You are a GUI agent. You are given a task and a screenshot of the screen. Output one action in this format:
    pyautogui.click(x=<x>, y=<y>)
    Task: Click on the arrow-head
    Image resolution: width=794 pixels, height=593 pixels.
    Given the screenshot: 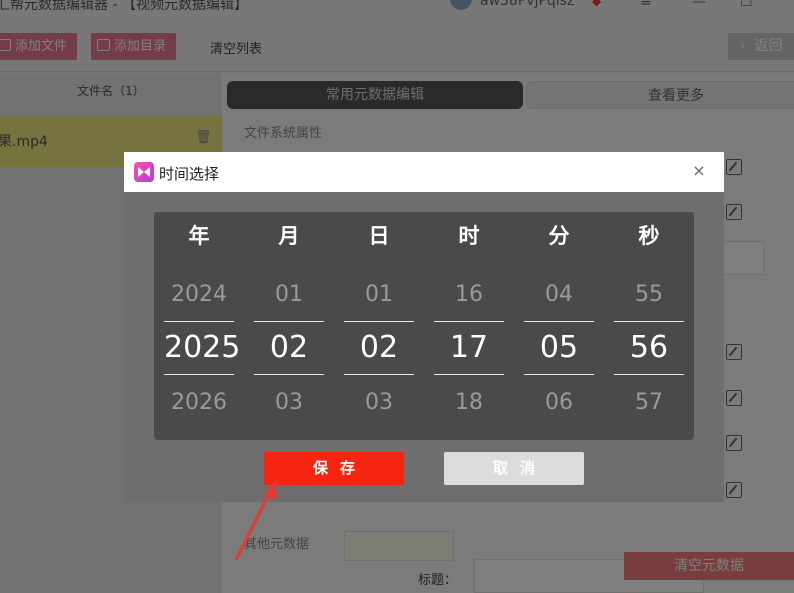 What is the action you would take?
    pyautogui.click(x=270, y=489)
    